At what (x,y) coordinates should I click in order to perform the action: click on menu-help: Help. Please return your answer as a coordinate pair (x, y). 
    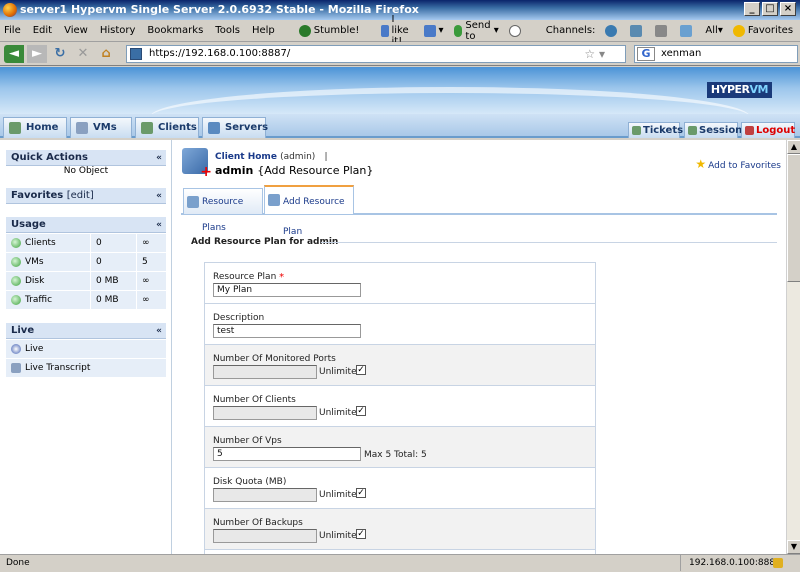
    Looking at the image, I should click on (263, 30).